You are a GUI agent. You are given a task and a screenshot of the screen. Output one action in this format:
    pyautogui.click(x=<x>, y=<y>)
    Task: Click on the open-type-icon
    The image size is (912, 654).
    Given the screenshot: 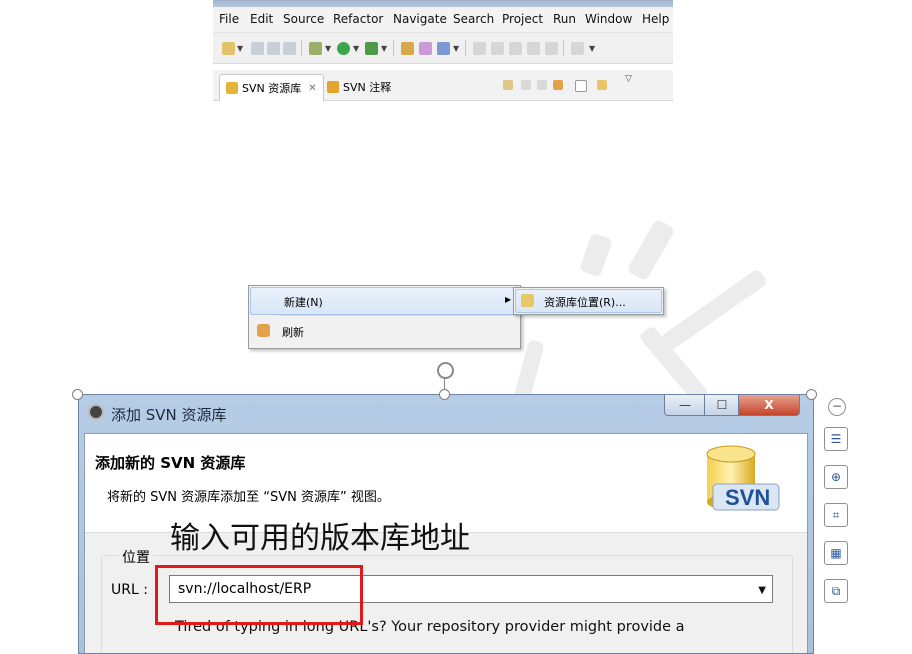 What is the action you would take?
    pyautogui.click(x=407, y=48)
    